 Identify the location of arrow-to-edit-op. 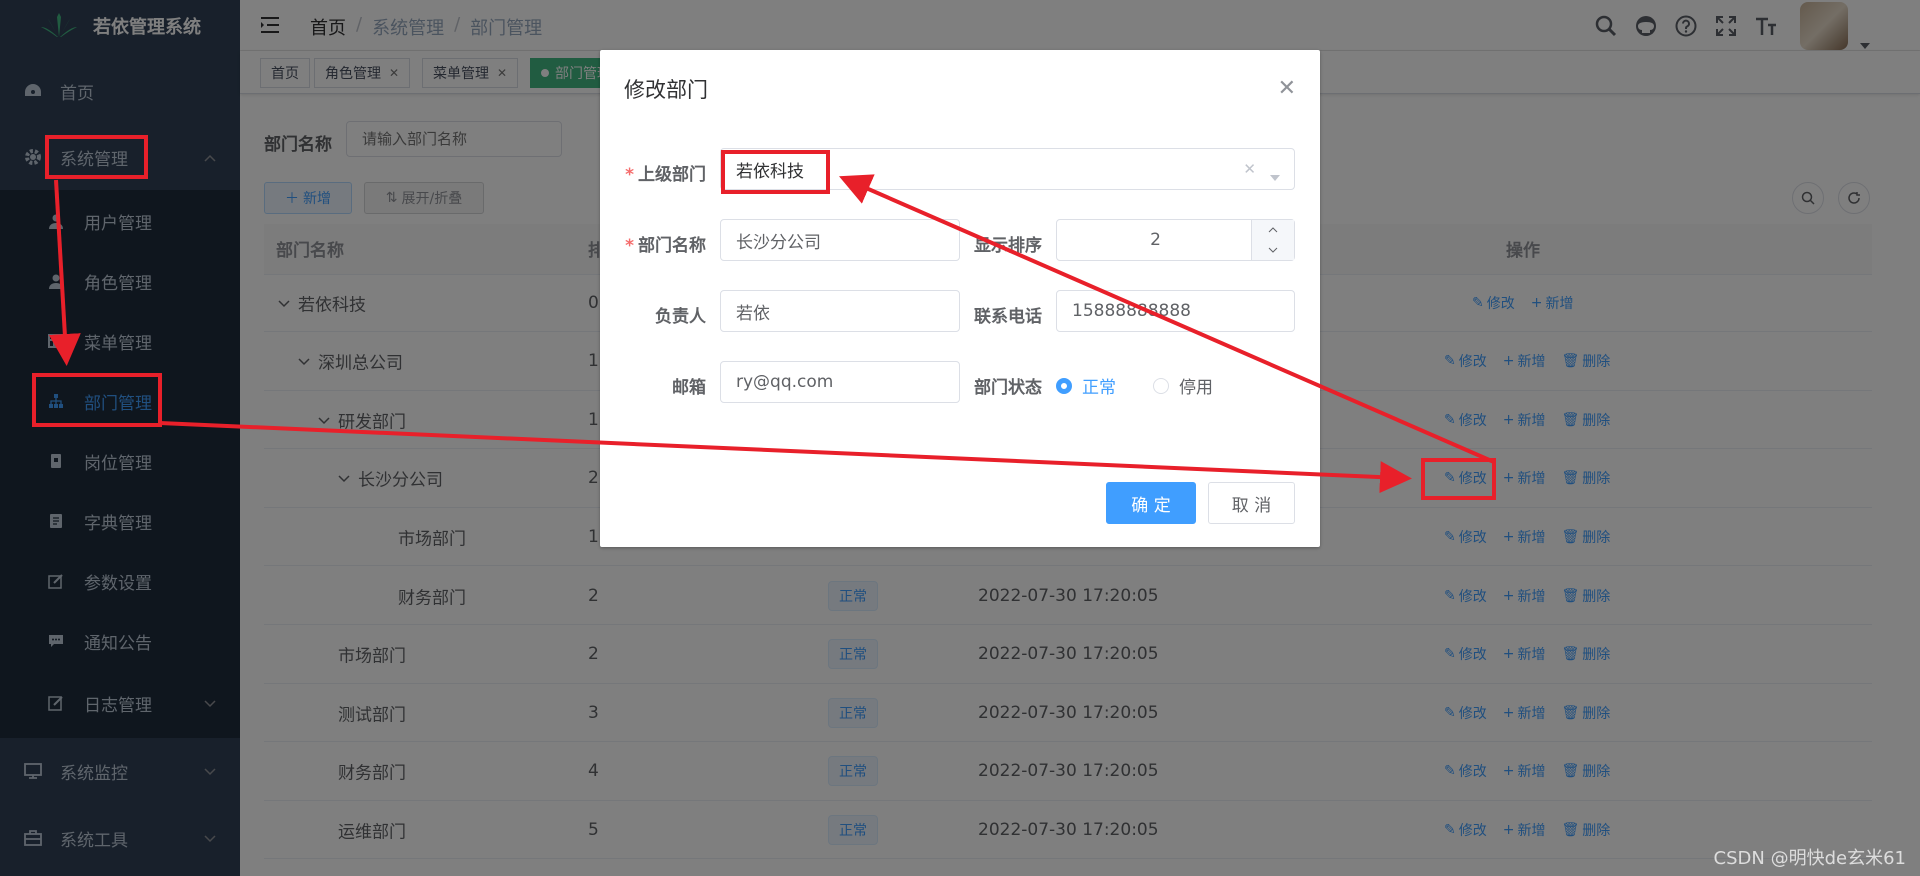
(785, 457).